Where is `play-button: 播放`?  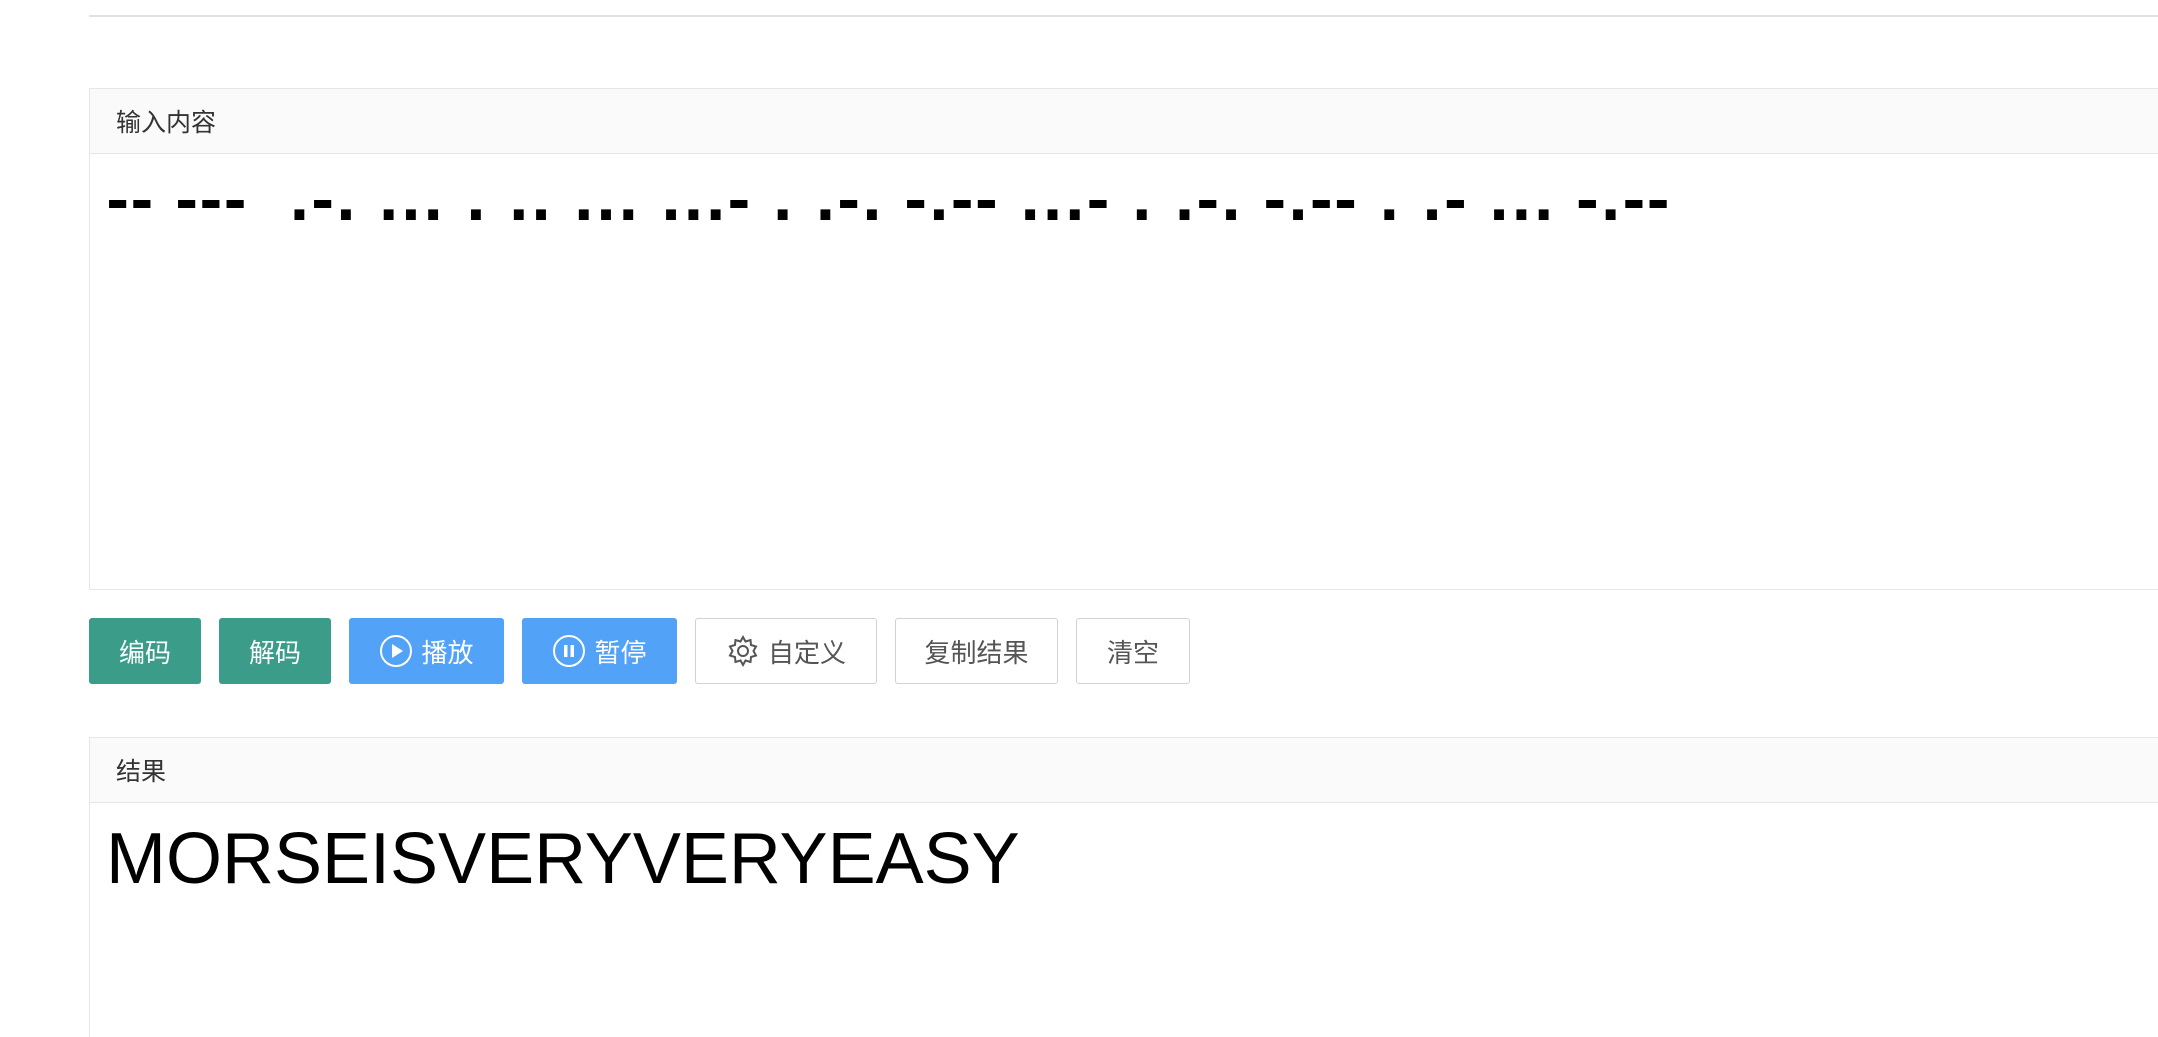 play-button: 播放 is located at coordinates (426, 651).